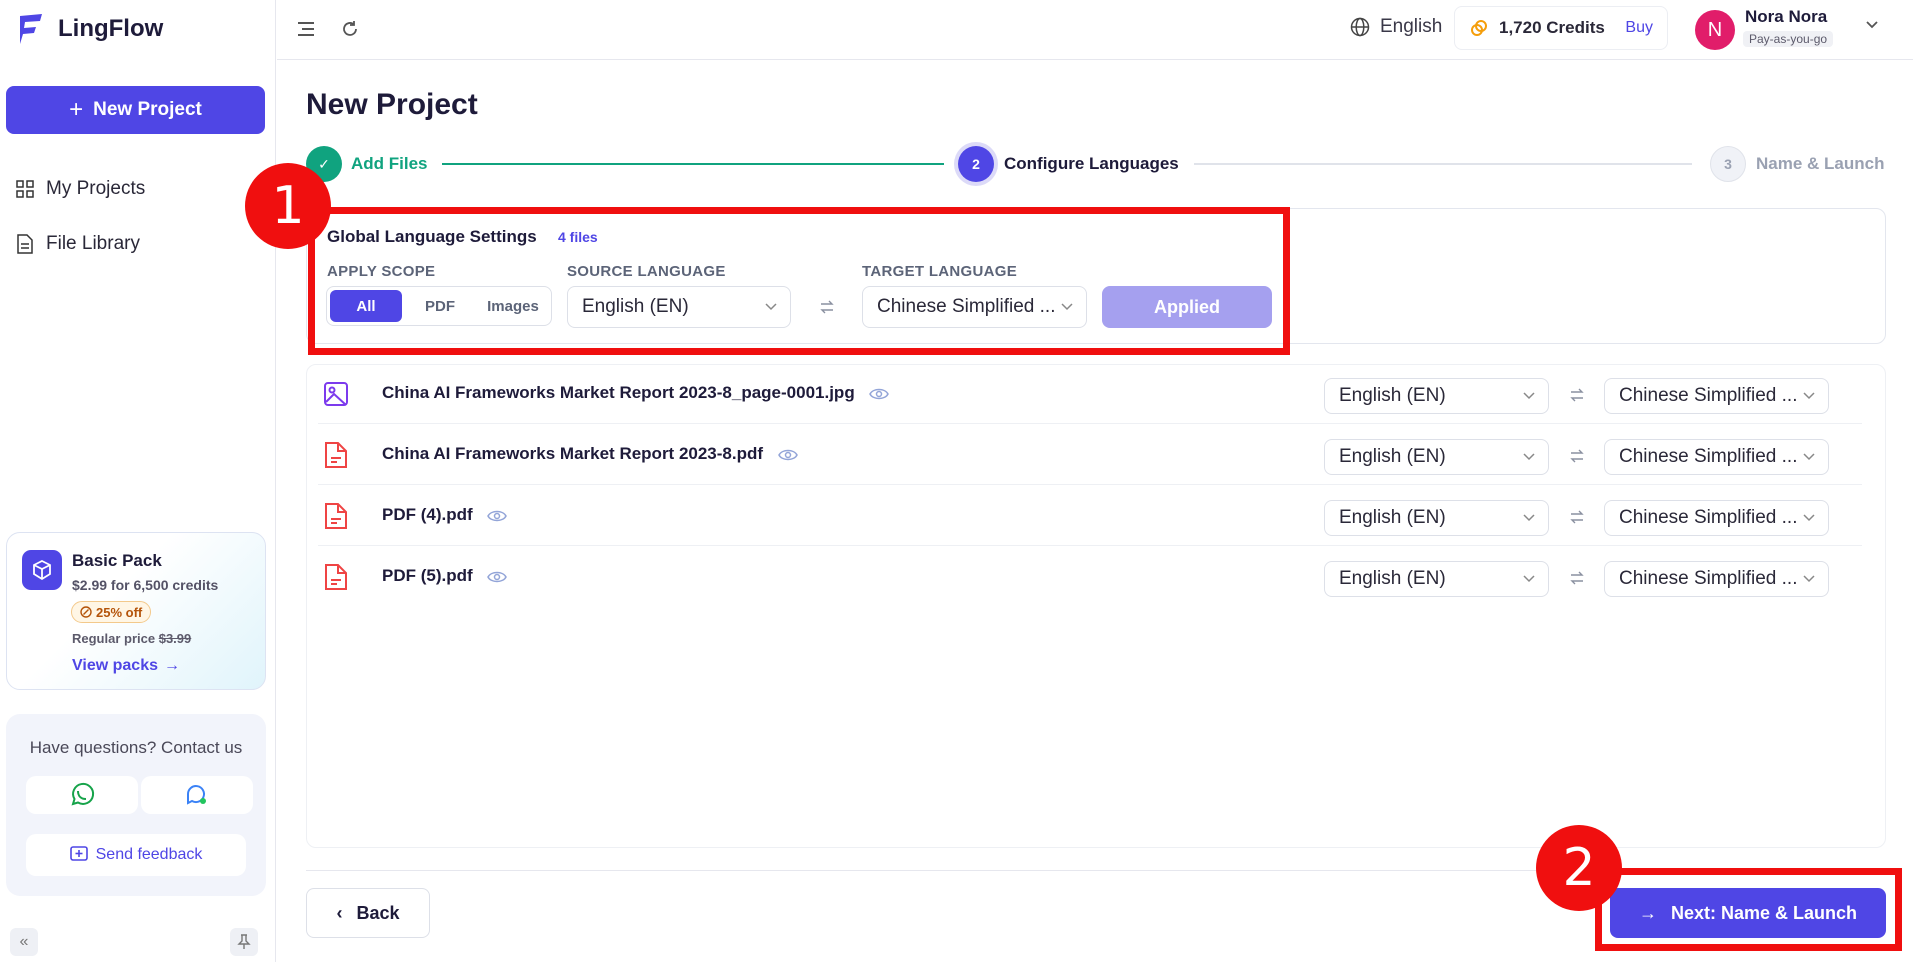 Image resolution: width=1913 pixels, height=962 pixels. I want to click on globe-icon, so click(1360, 27).